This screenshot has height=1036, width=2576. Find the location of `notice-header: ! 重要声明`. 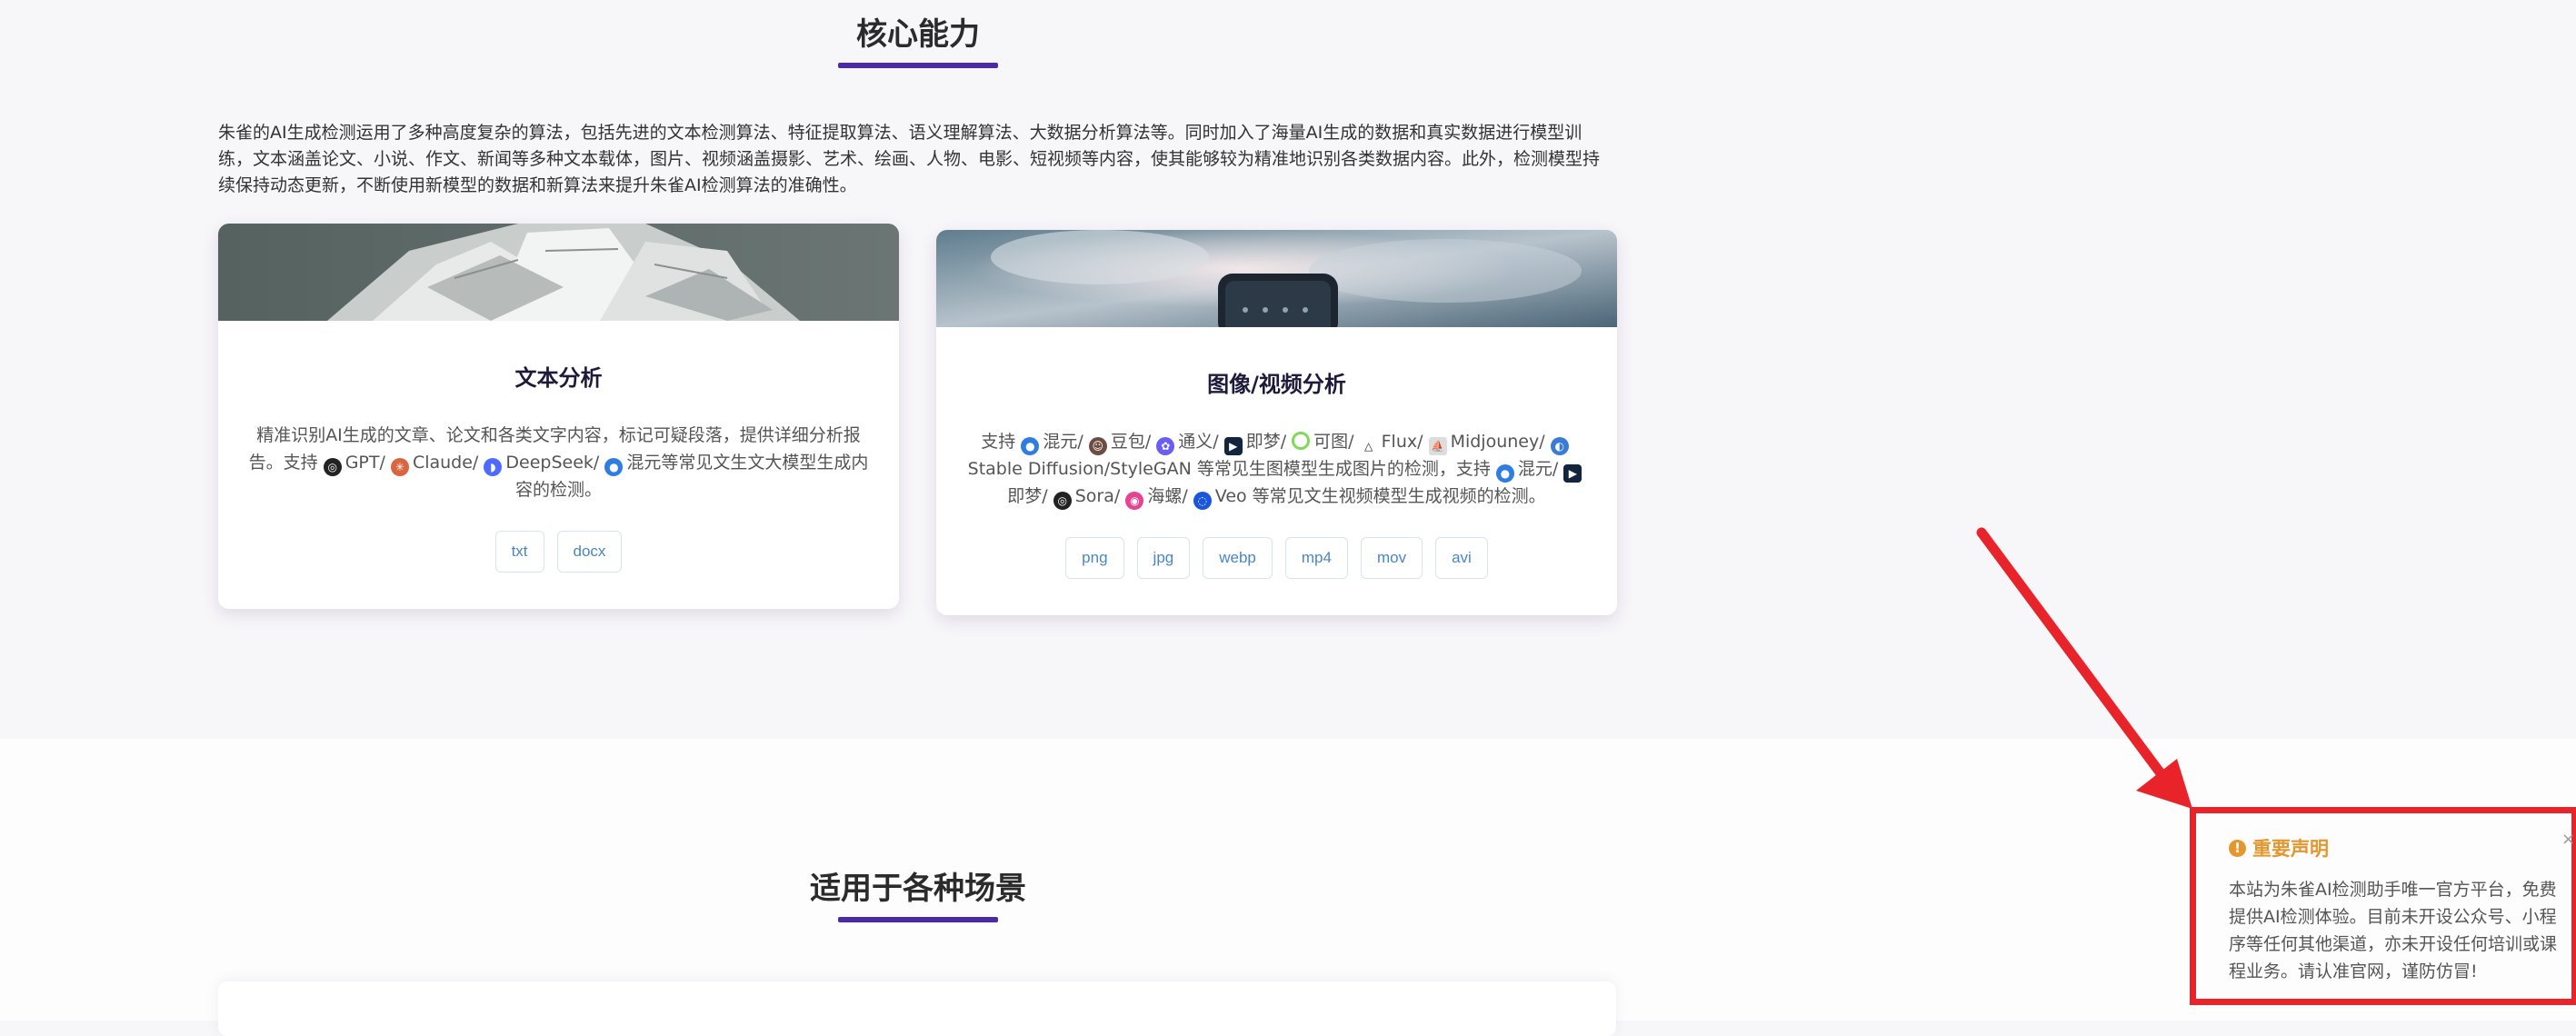

notice-header: ! 重要声明 is located at coordinates (2402, 848).